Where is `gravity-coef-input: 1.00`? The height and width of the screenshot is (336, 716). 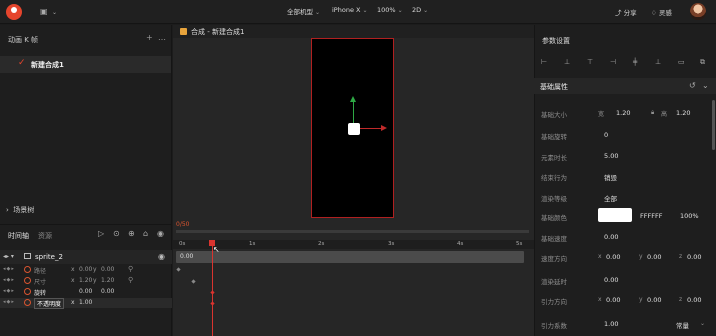 gravity-coef-input: 1.00 is located at coordinates (611, 324).